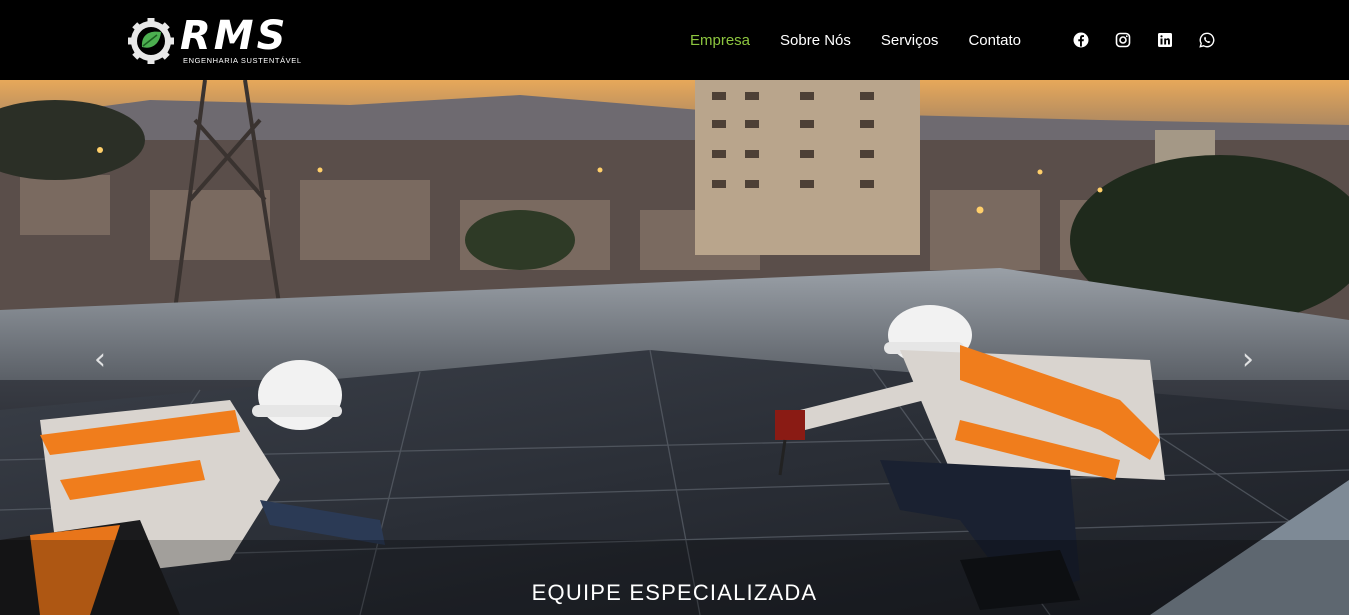 This screenshot has height=615, width=1349. I want to click on nav-item-contato: Contato, so click(994, 40).